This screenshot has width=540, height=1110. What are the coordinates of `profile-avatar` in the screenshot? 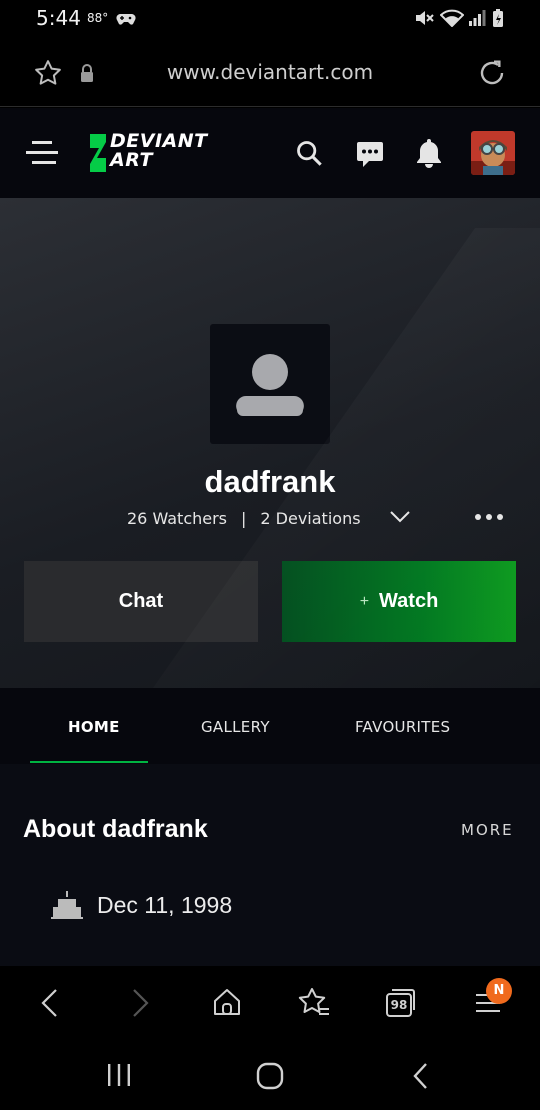 It's located at (270, 384).